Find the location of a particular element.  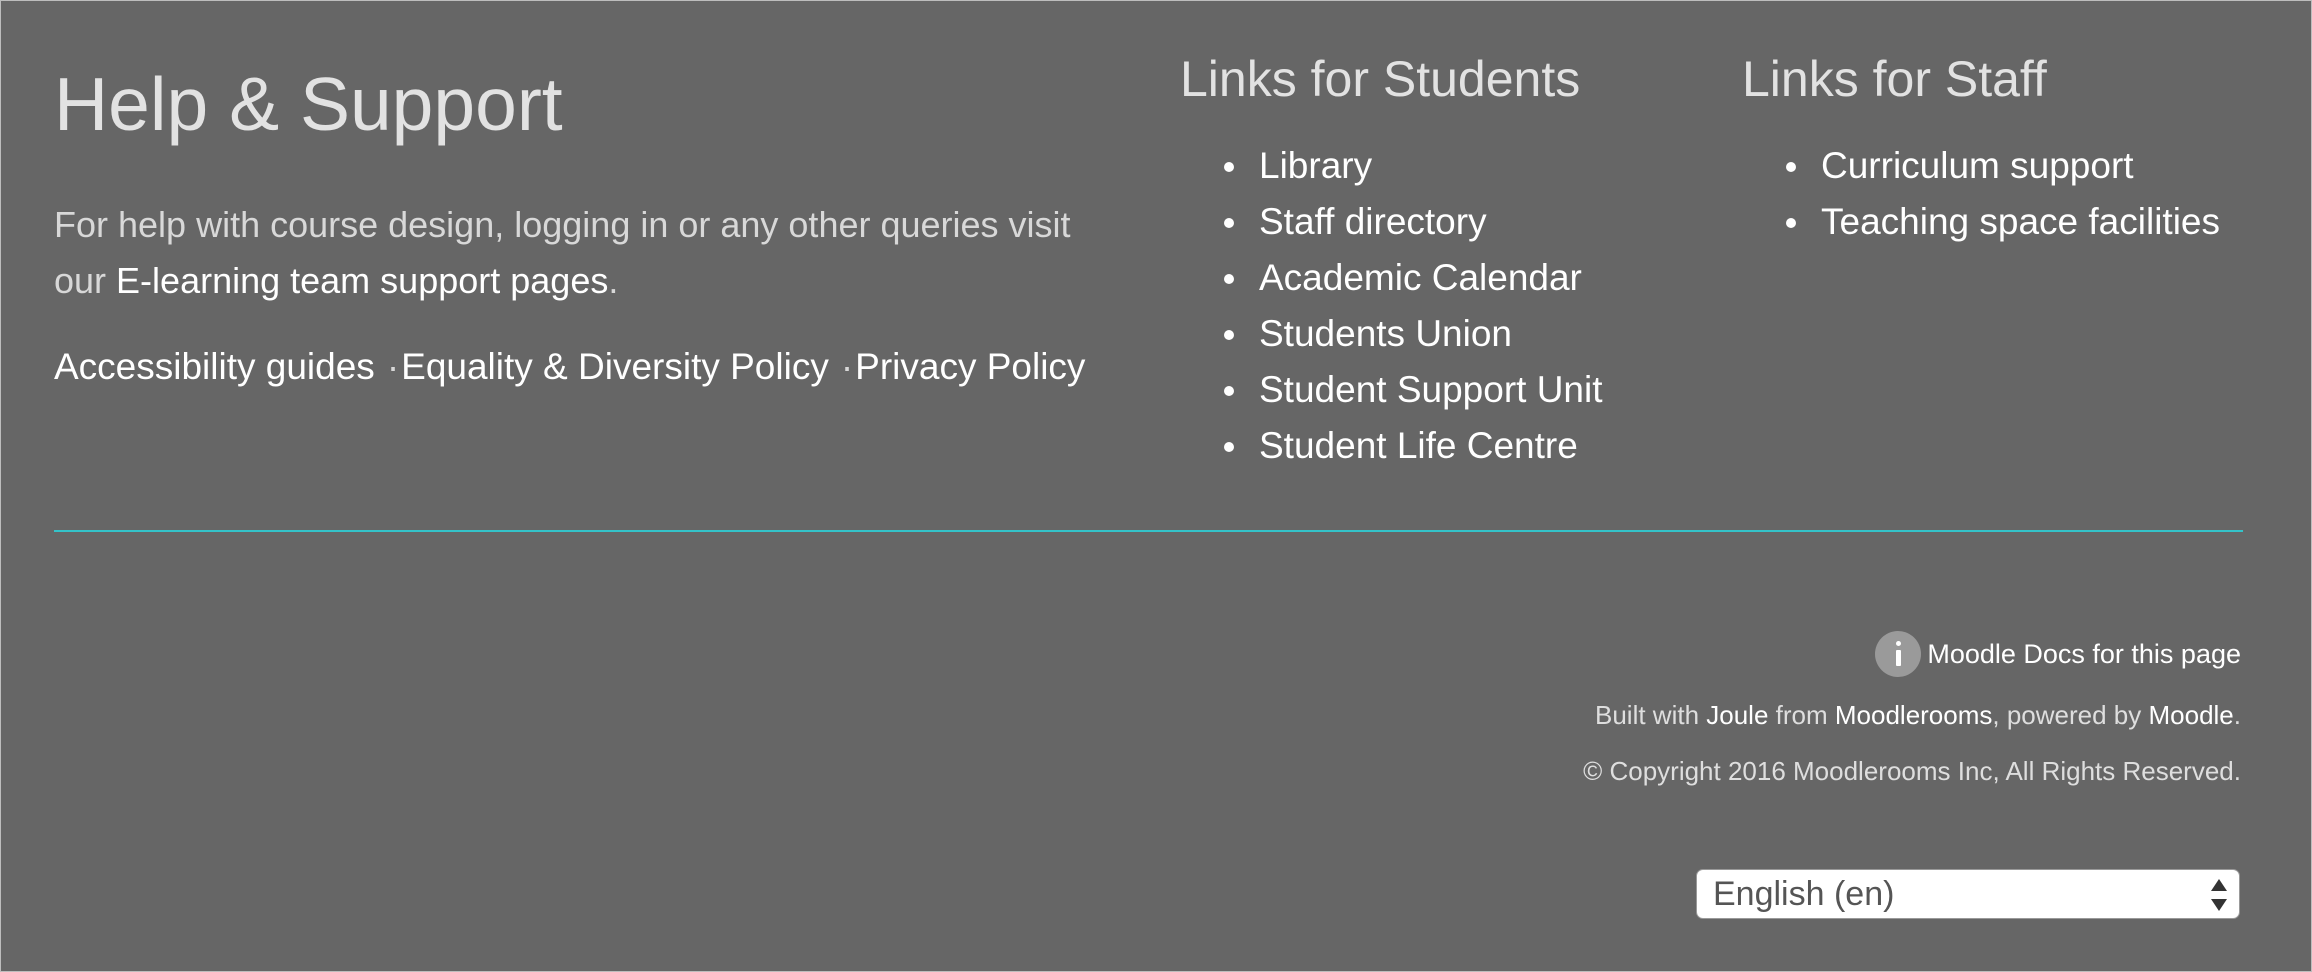

list-item: Teaching space facilities is located at coordinates (1981, 222).